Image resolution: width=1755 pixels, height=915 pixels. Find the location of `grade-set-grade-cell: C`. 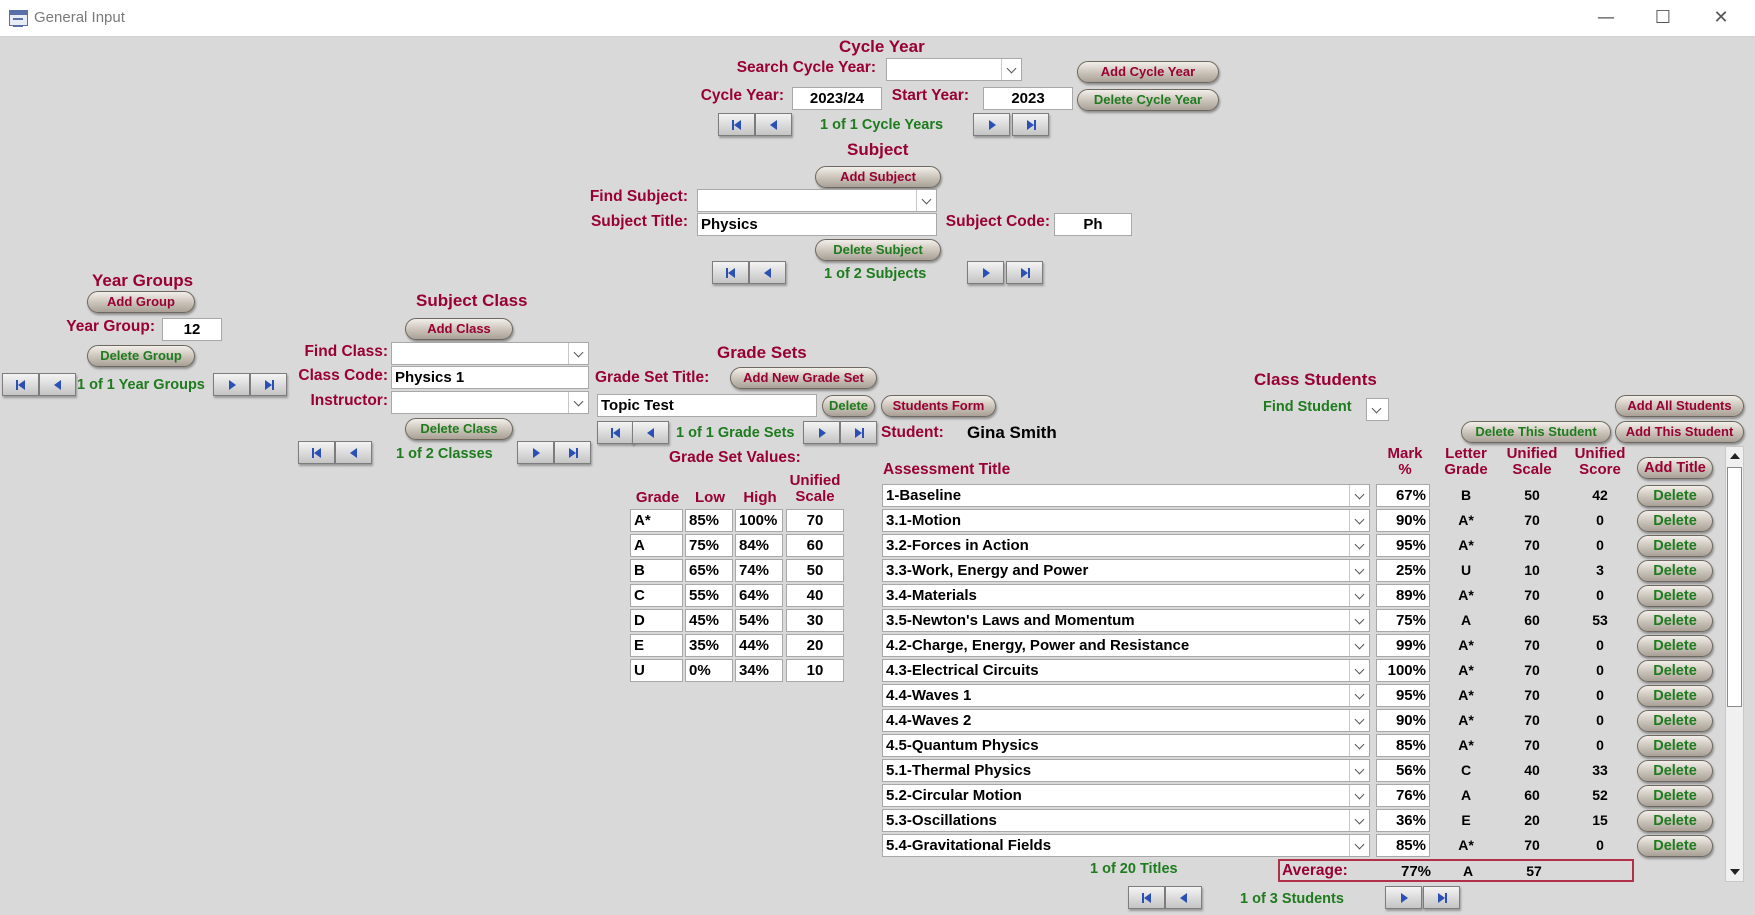

grade-set-grade-cell: C is located at coordinates (656, 595).